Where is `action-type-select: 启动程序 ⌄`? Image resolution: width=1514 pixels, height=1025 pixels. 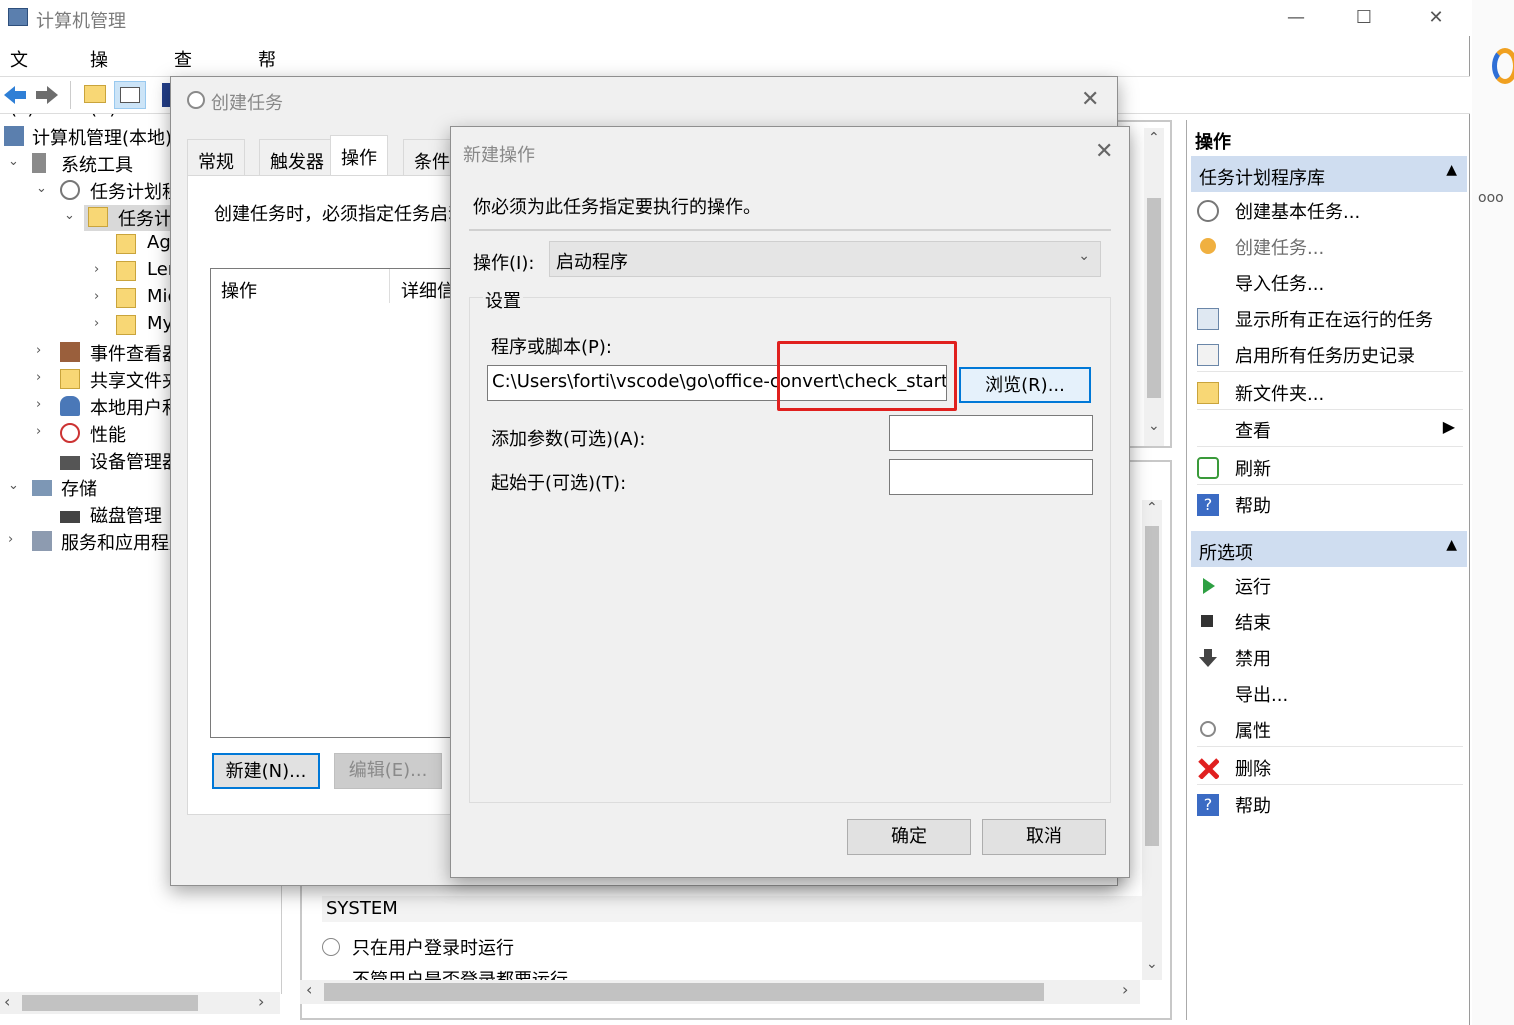 action-type-select: 启动程序 ⌄ is located at coordinates (825, 259).